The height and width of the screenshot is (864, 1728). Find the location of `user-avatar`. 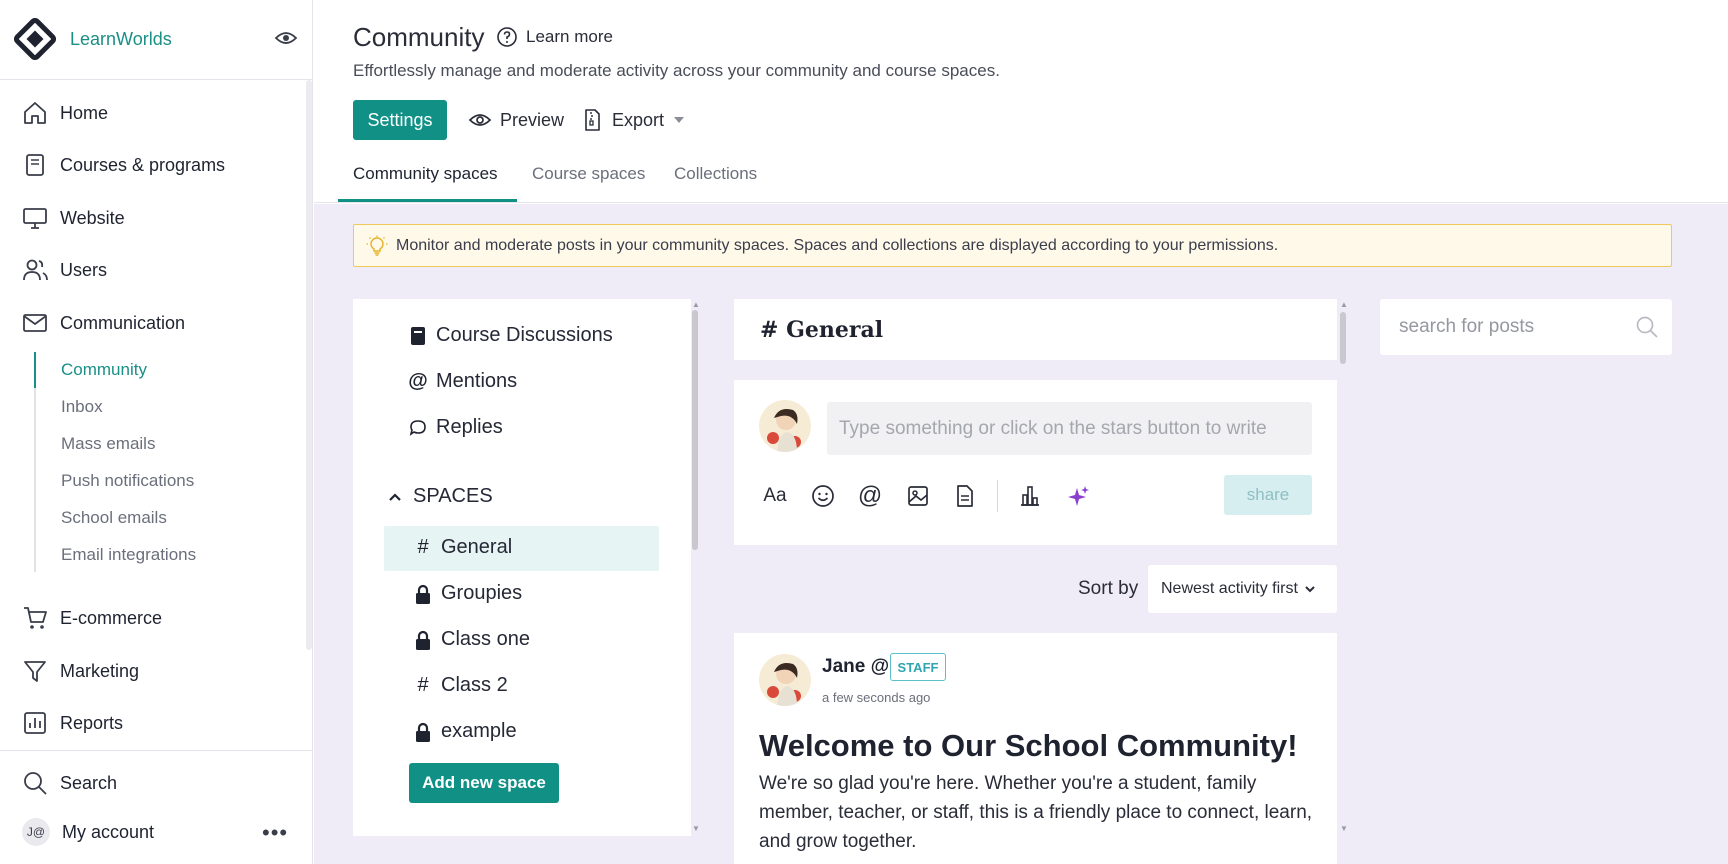

user-avatar is located at coordinates (785, 426).